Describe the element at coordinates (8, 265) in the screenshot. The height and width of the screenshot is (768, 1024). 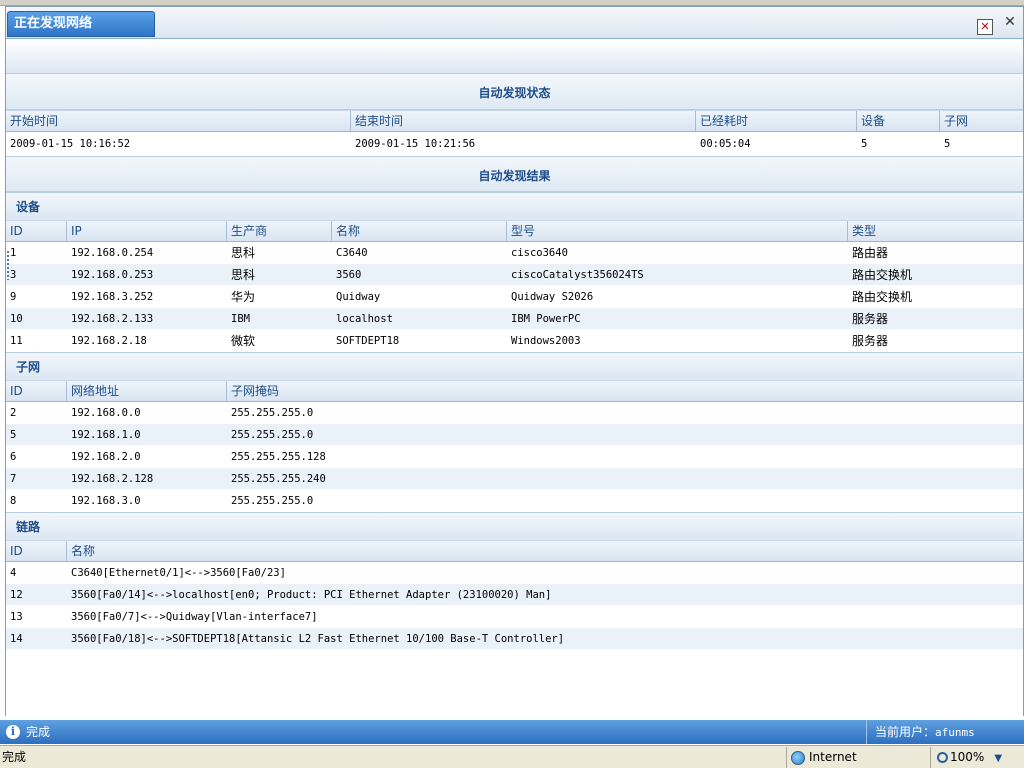
I see `splitter-handle` at that location.